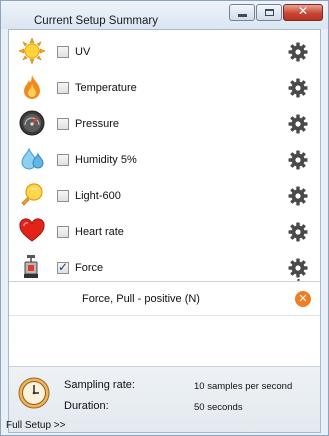 The width and height of the screenshot is (329, 436). I want to click on flame-icon, so click(32, 87).